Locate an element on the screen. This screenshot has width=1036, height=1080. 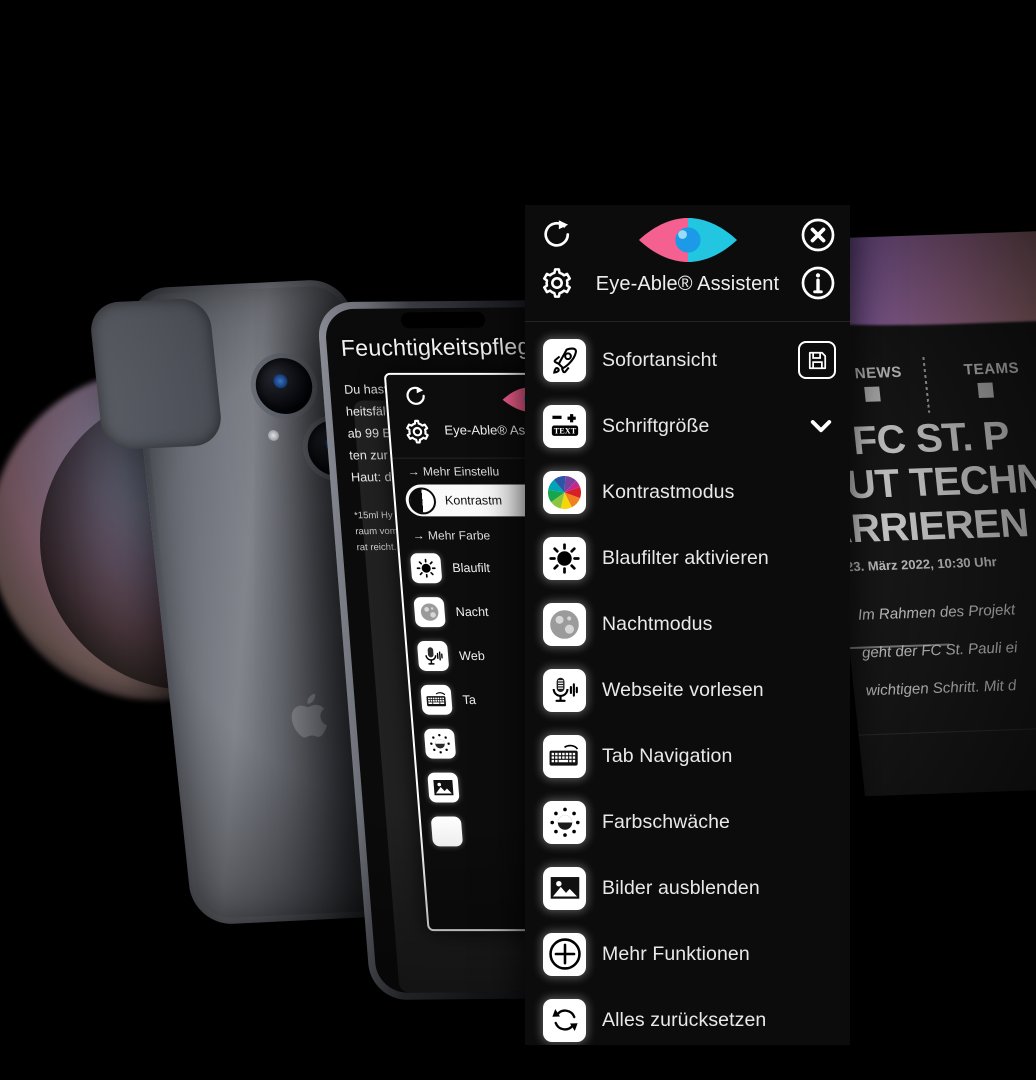
phone-widget-row-label: Nacht is located at coordinates (472, 612).